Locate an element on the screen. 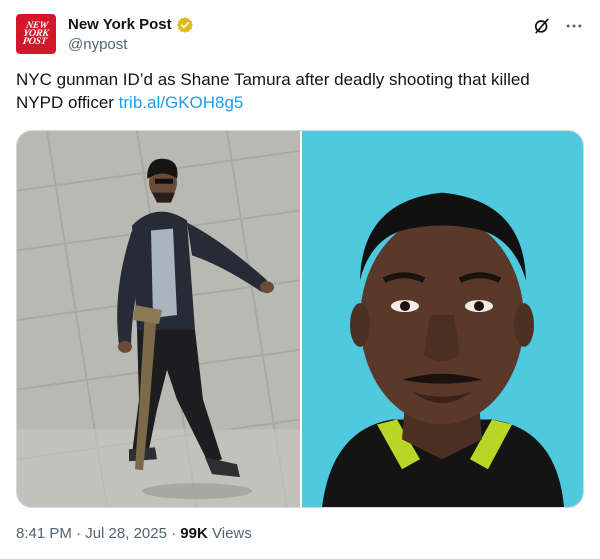 This screenshot has height=559, width=600. author-names: New York Post @nypost is located at coordinates (131, 35).